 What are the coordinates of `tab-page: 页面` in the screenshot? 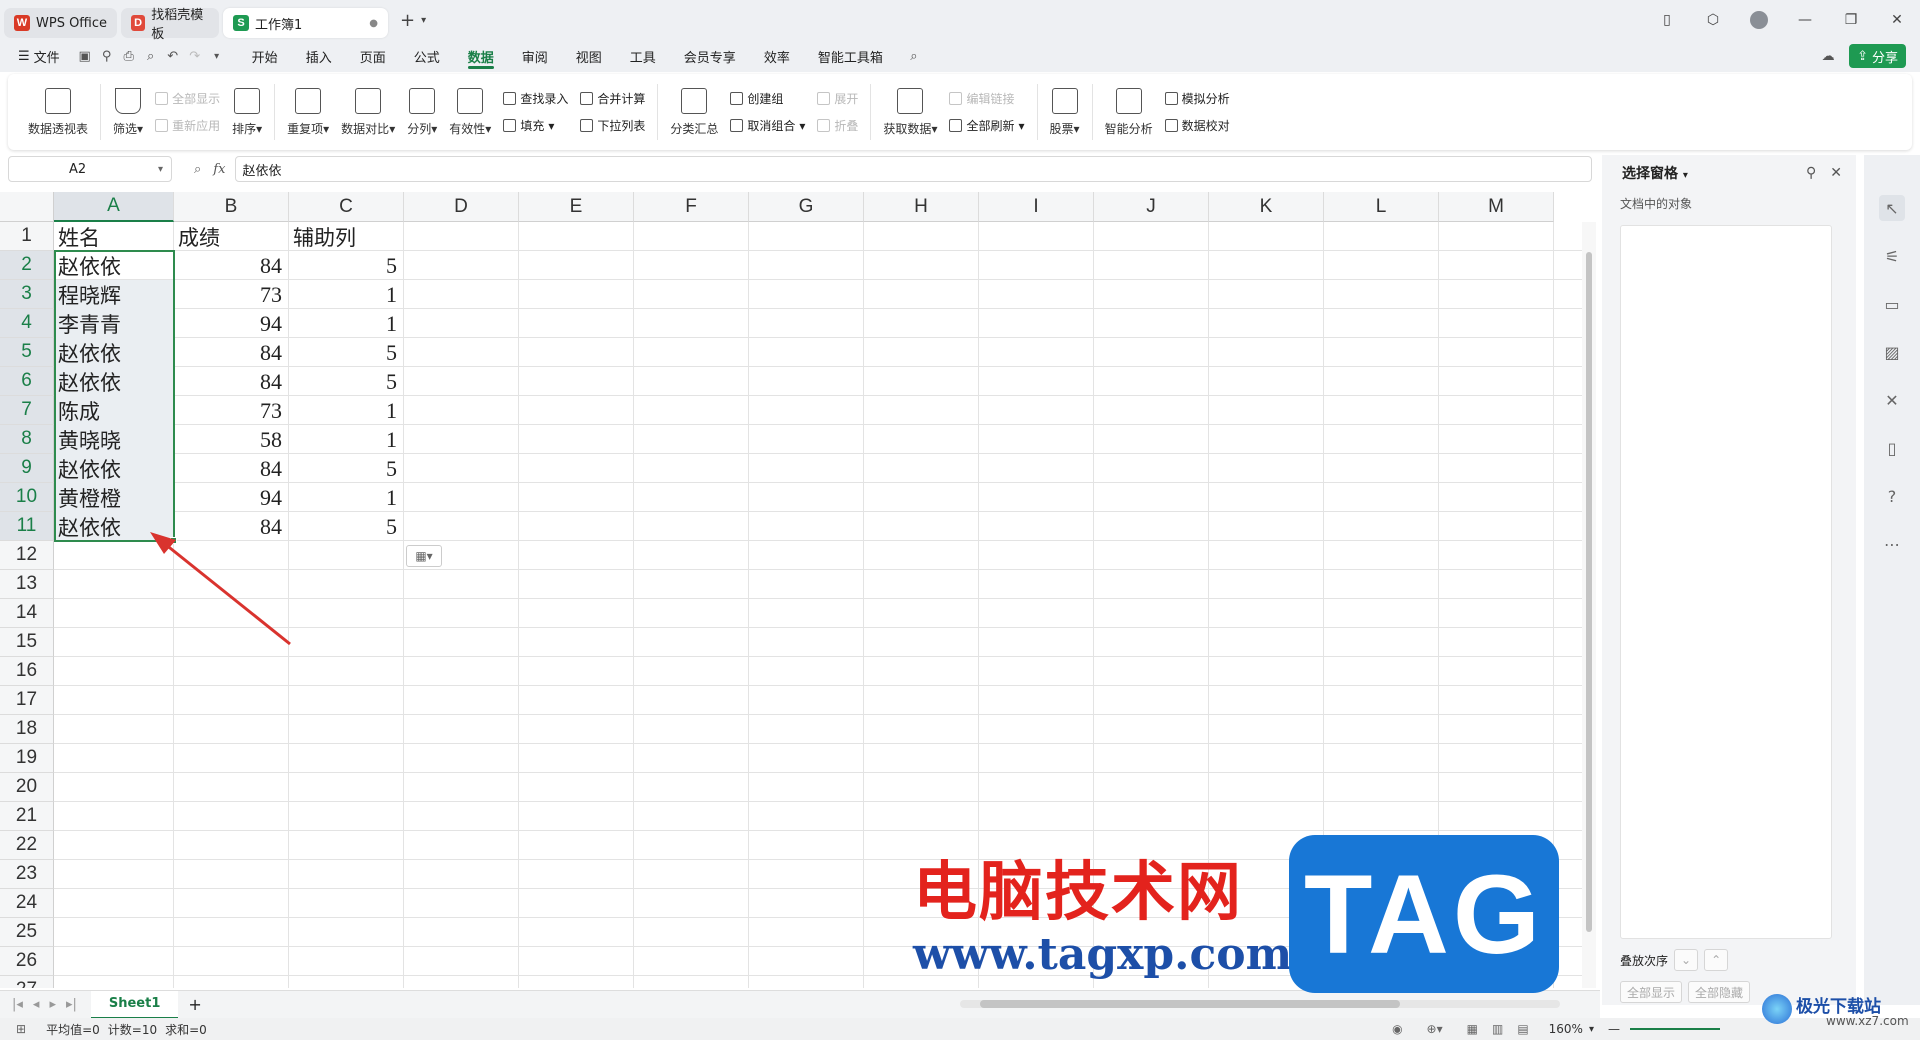 It's located at (373, 56).